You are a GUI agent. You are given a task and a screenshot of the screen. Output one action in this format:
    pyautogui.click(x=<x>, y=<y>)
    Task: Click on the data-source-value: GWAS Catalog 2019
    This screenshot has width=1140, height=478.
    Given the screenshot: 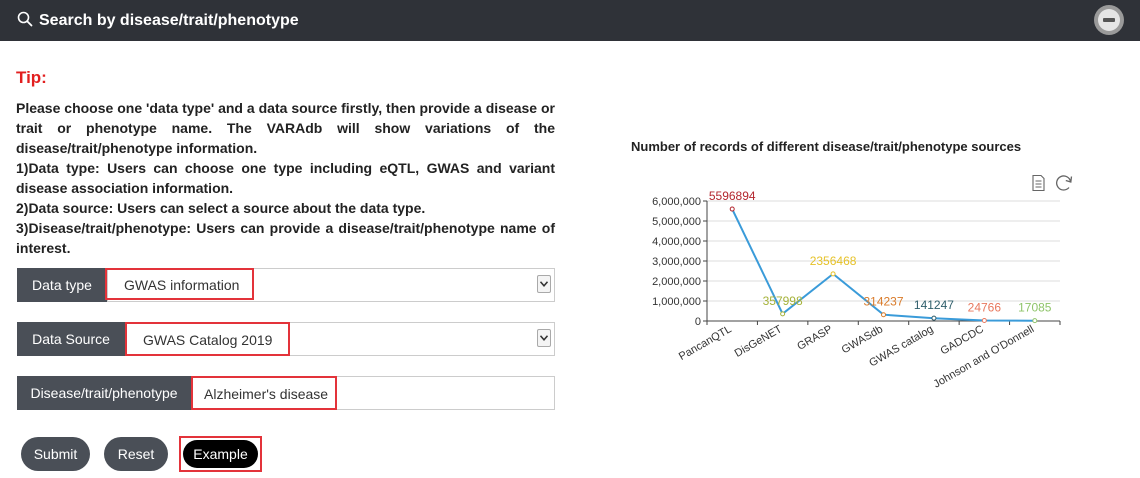 What is the action you would take?
    pyautogui.click(x=208, y=340)
    